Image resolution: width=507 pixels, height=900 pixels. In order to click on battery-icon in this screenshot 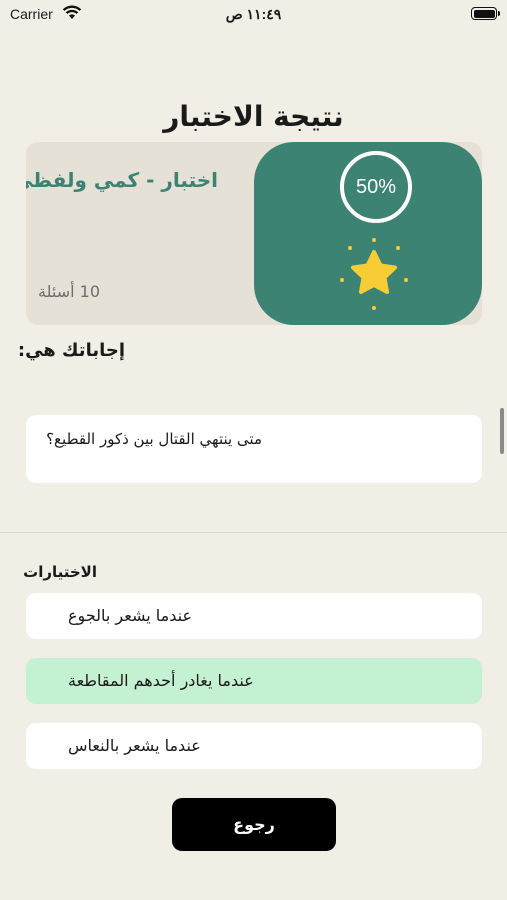, I will do `click(485, 13)`.